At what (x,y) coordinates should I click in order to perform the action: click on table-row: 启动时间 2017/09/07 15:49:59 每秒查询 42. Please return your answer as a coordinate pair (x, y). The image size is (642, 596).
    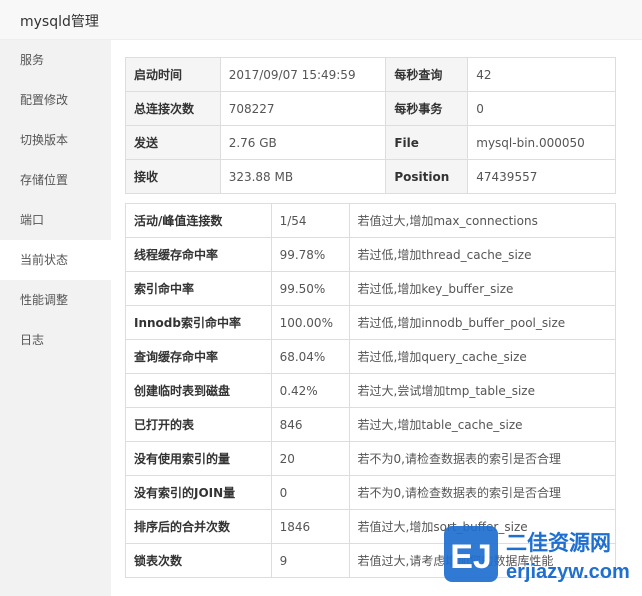
    Looking at the image, I should click on (370, 74).